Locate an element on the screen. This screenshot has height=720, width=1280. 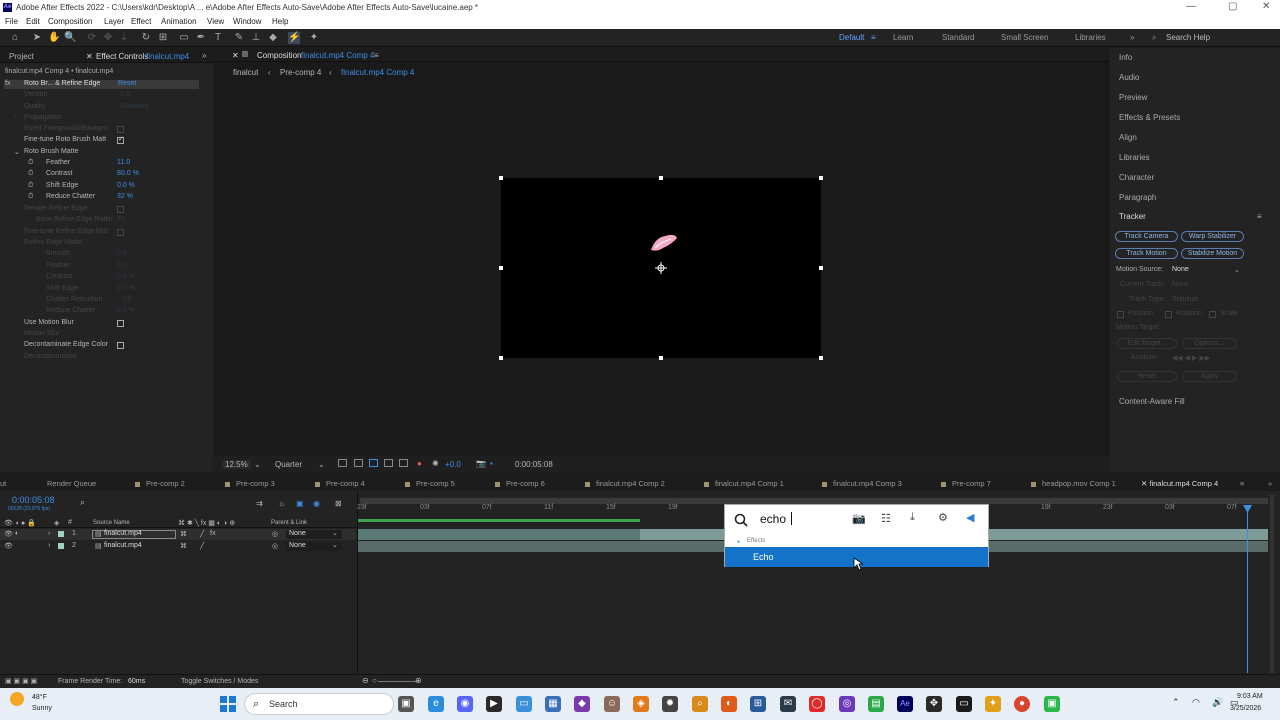
position-checkbox is located at coordinates (1120, 314).